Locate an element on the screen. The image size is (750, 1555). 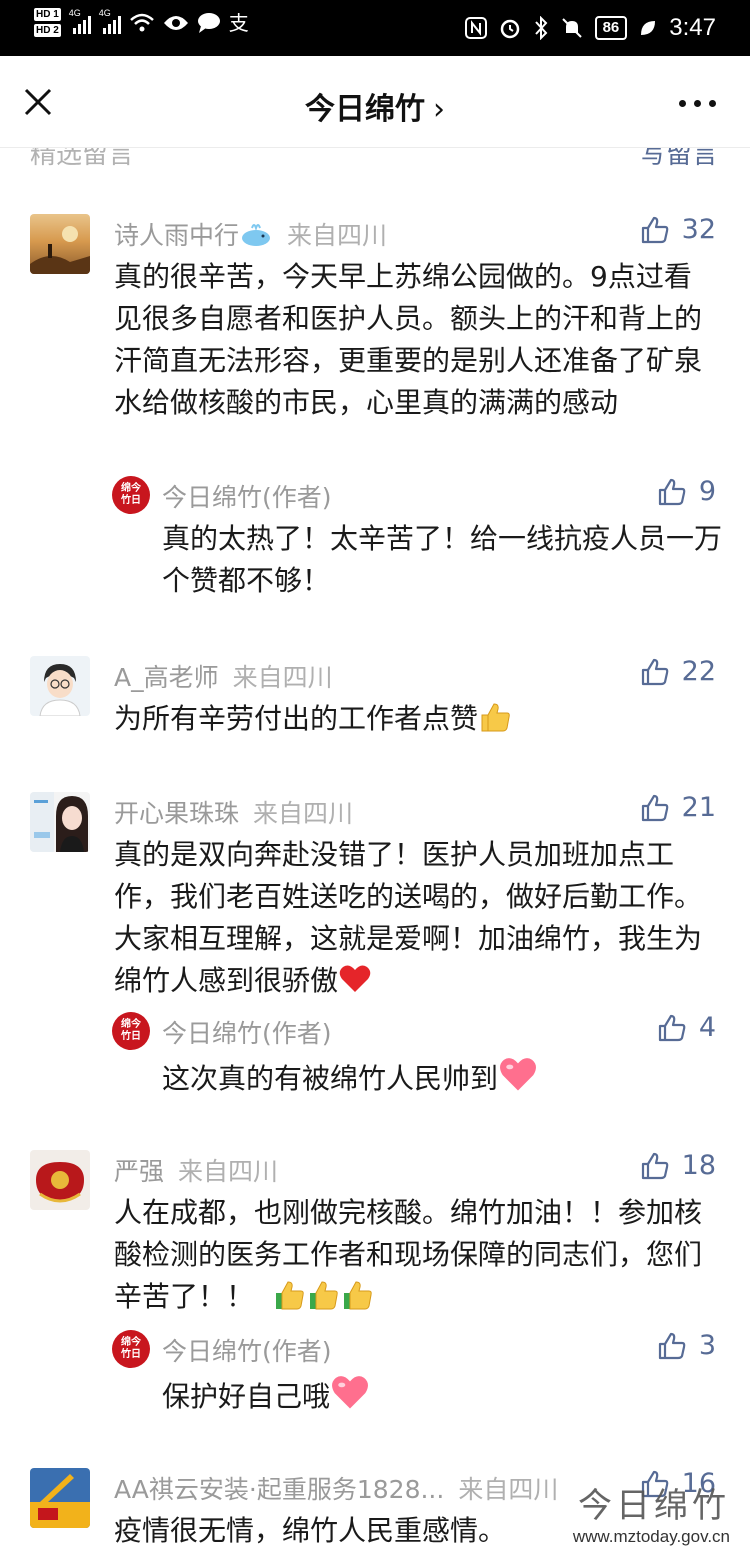
like-button: 32 is located at coordinates (678, 229).